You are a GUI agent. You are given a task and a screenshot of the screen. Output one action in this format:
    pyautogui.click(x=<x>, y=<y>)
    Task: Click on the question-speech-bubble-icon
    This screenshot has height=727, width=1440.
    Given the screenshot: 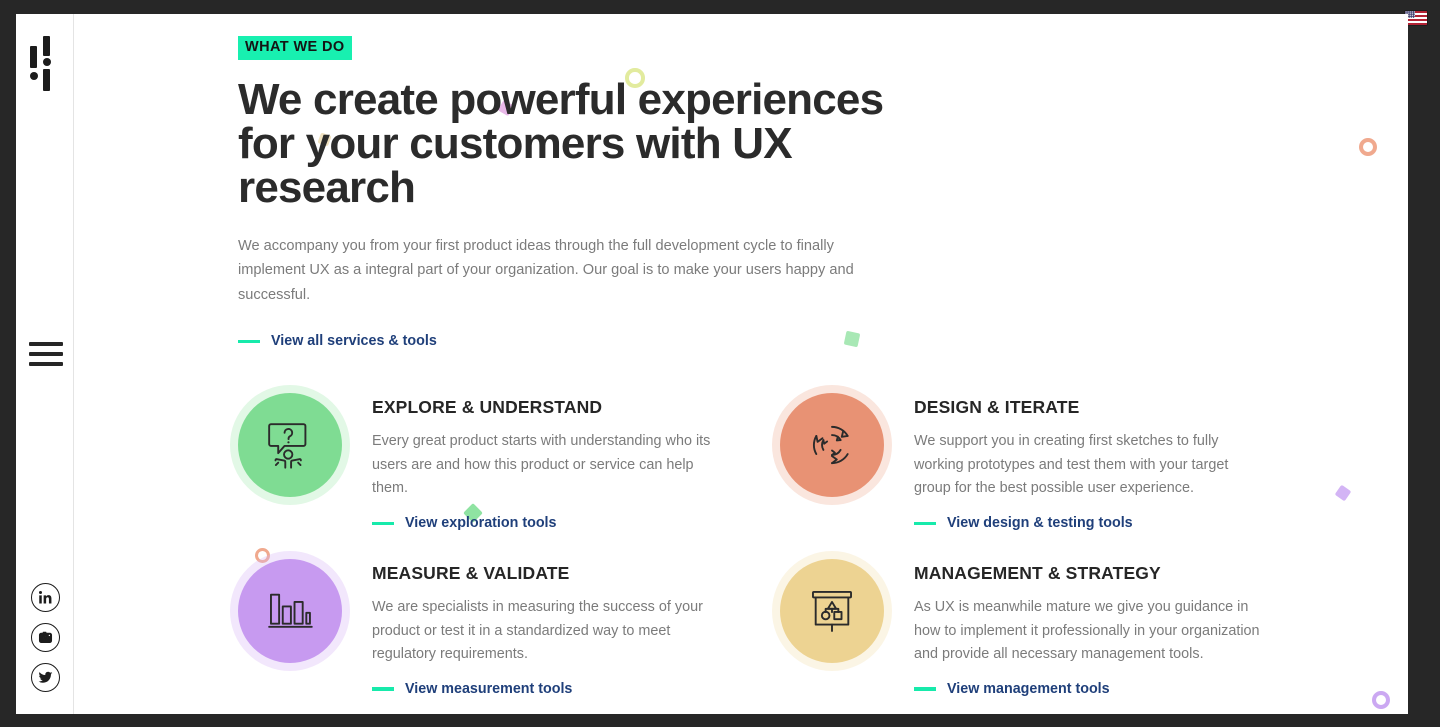 What is the action you would take?
    pyautogui.click(x=287, y=446)
    